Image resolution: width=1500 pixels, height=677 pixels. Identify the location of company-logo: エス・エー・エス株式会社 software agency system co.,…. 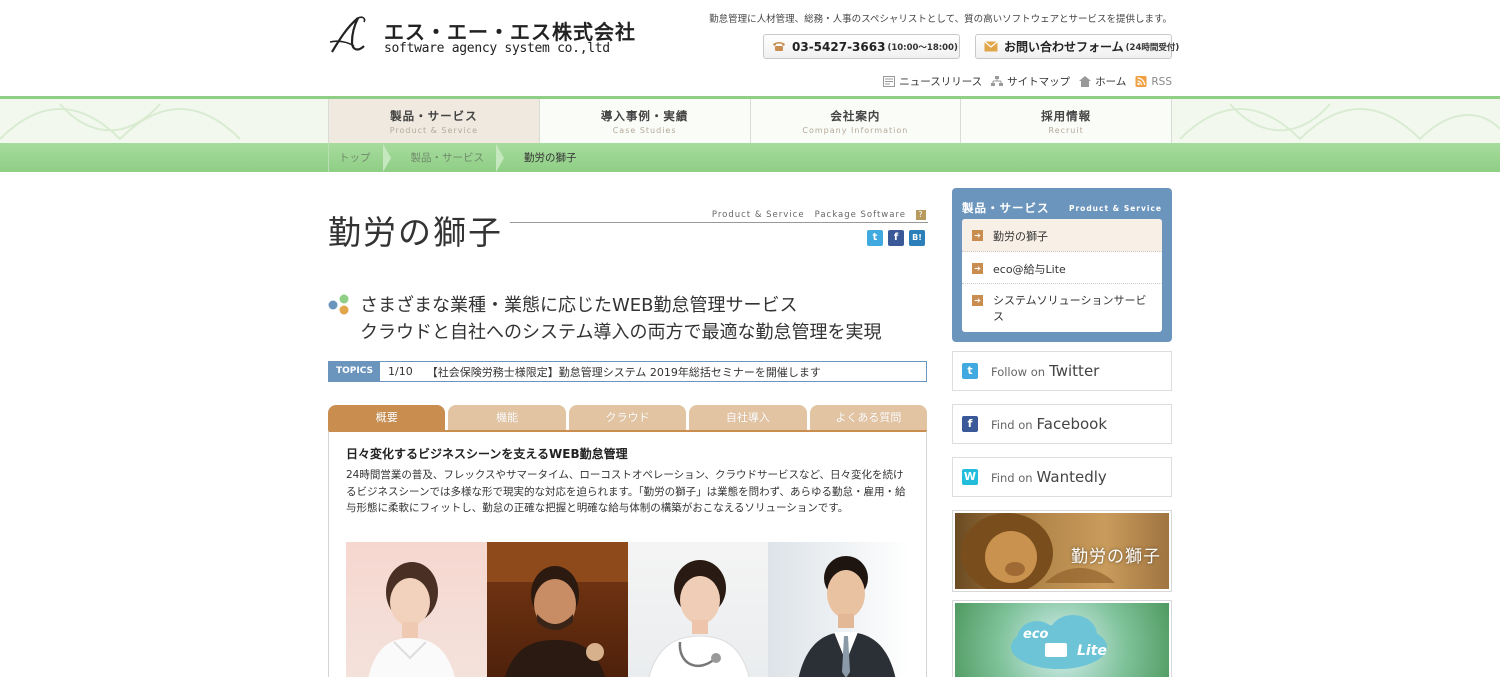
(481, 37).